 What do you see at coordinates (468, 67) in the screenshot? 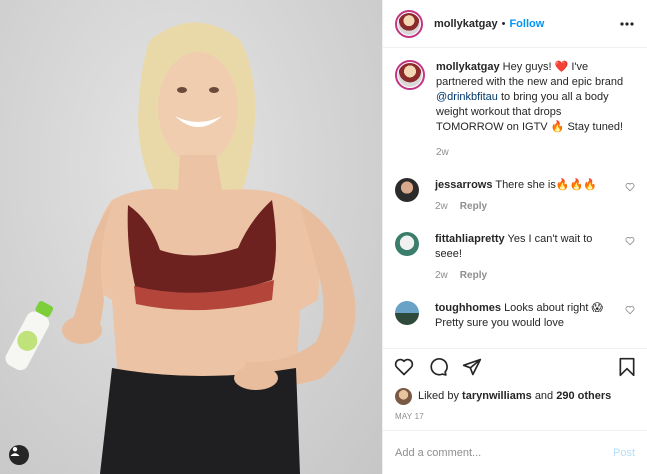
I see `caption-username: mollykatgay` at bounding box center [468, 67].